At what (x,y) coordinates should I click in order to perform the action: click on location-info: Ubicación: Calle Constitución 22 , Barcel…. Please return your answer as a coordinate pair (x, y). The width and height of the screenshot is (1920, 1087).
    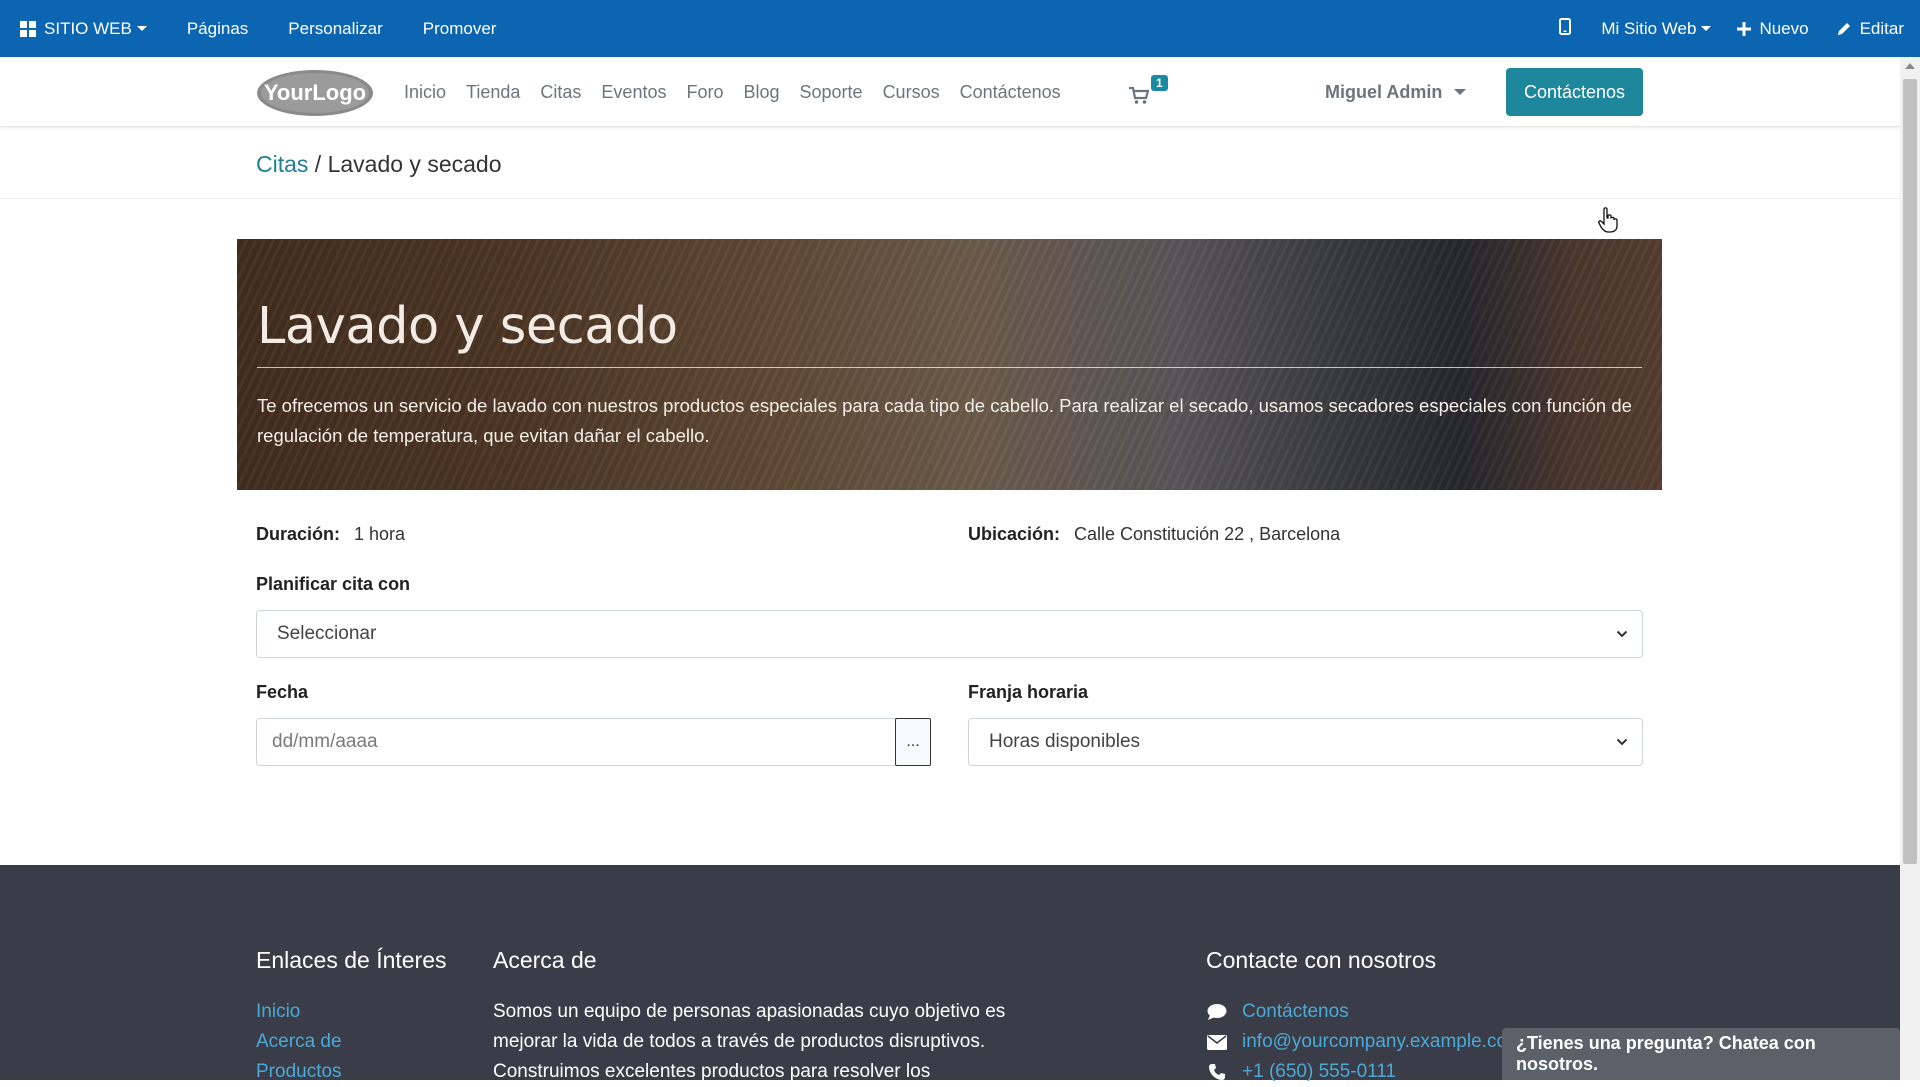
    Looking at the image, I should click on (1154, 534).